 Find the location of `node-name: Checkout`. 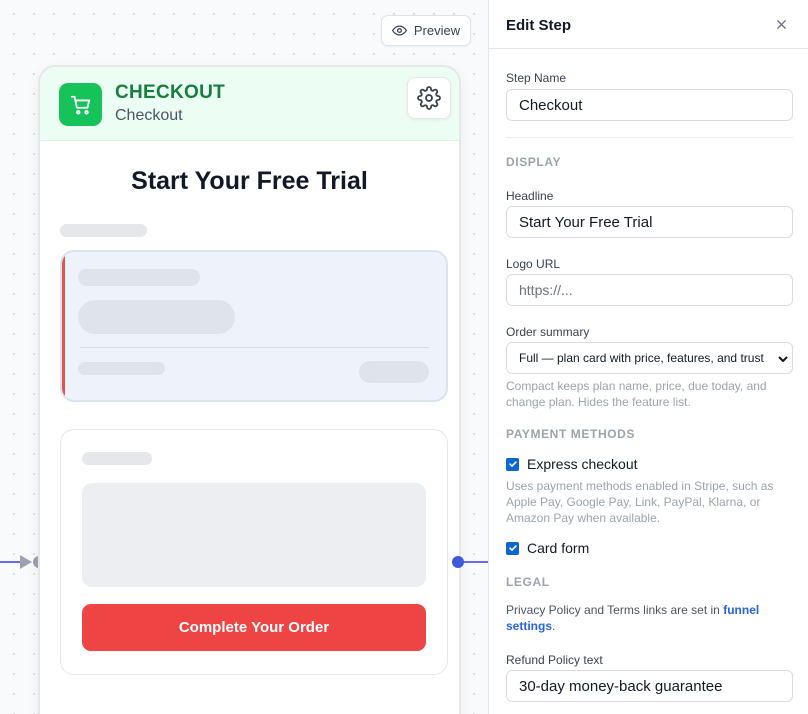

node-name: Checkout is located at coordinates (149, 115).